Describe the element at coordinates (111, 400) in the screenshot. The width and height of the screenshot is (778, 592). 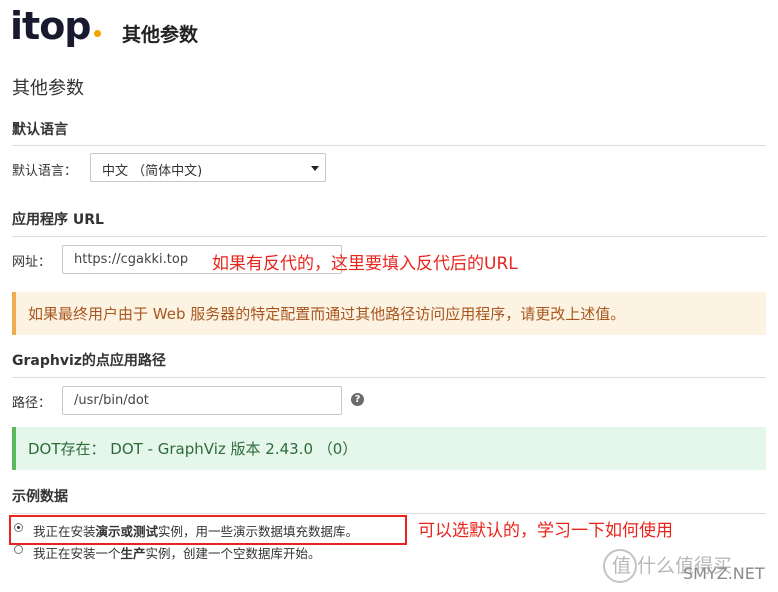
I see `graphviz-path-value: /usr/bin/dot` at that location.